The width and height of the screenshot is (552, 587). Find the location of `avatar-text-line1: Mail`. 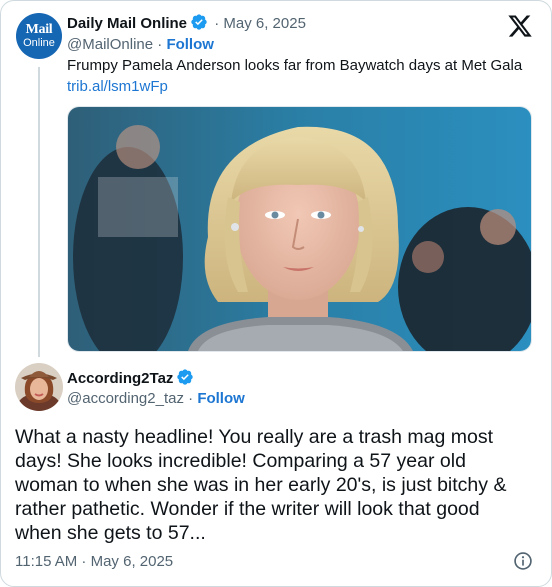

avatar-text-line1: Mail is located at coordinates (39, 29).